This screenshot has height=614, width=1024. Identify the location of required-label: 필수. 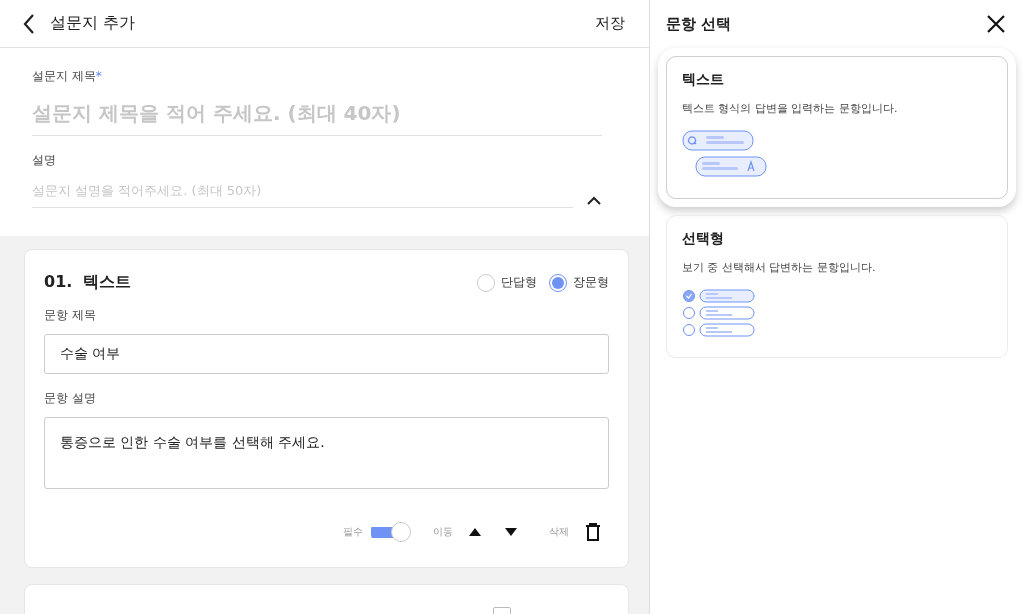
(353, 532).